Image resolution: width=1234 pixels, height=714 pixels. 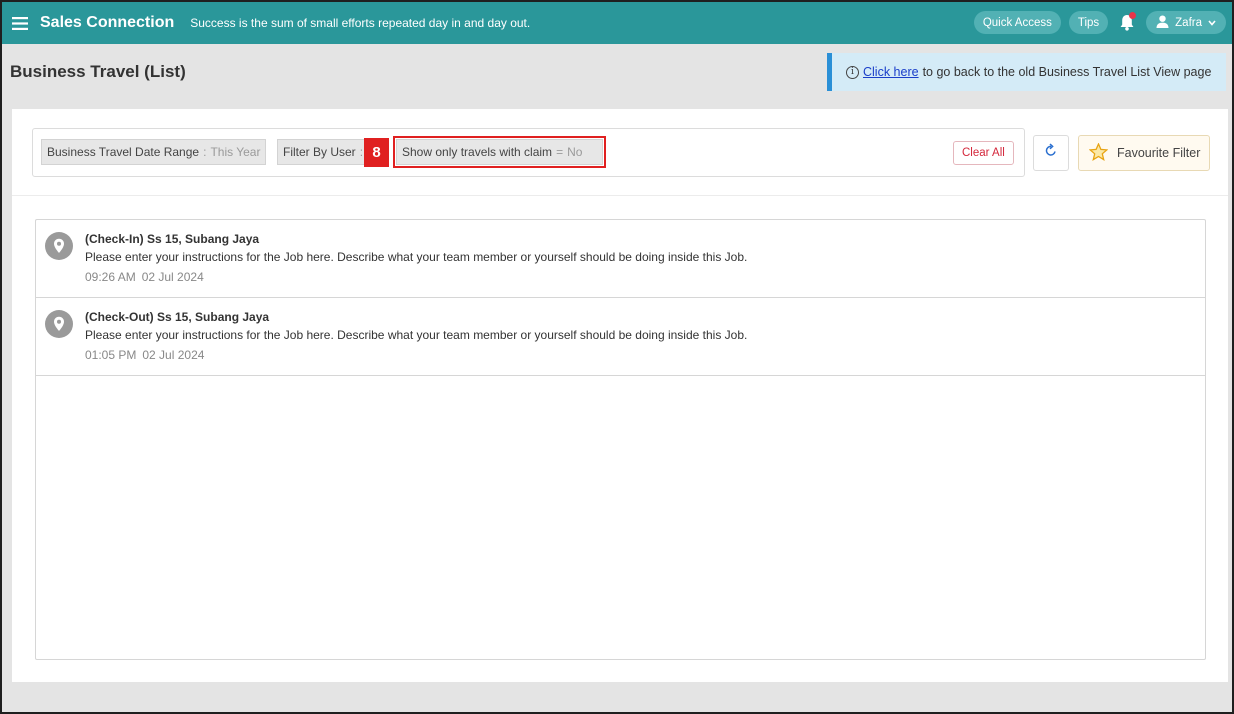 I want to click on refresh-button, so click(x=1051, y=153).